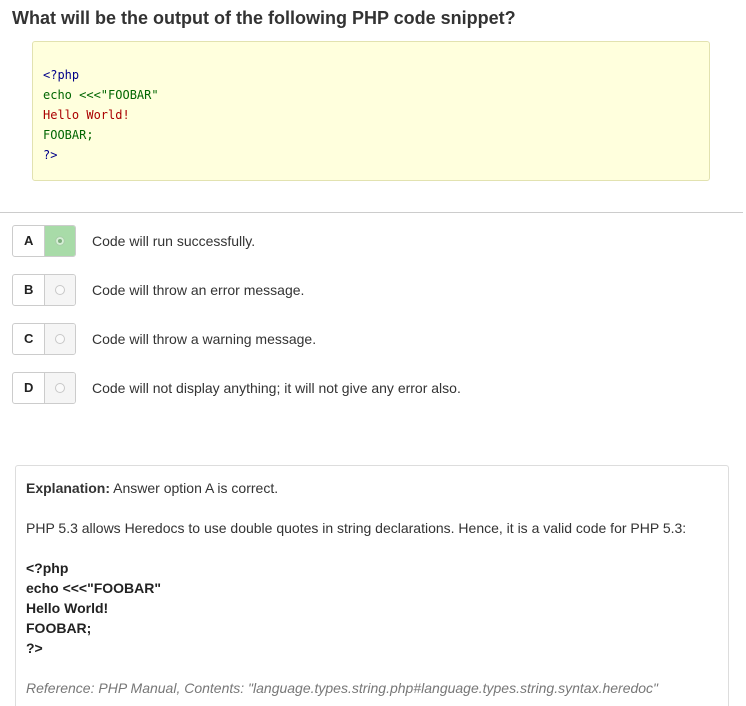  I want to click on explanation-answer-text: Answer option A is correct., so click(194, 488).